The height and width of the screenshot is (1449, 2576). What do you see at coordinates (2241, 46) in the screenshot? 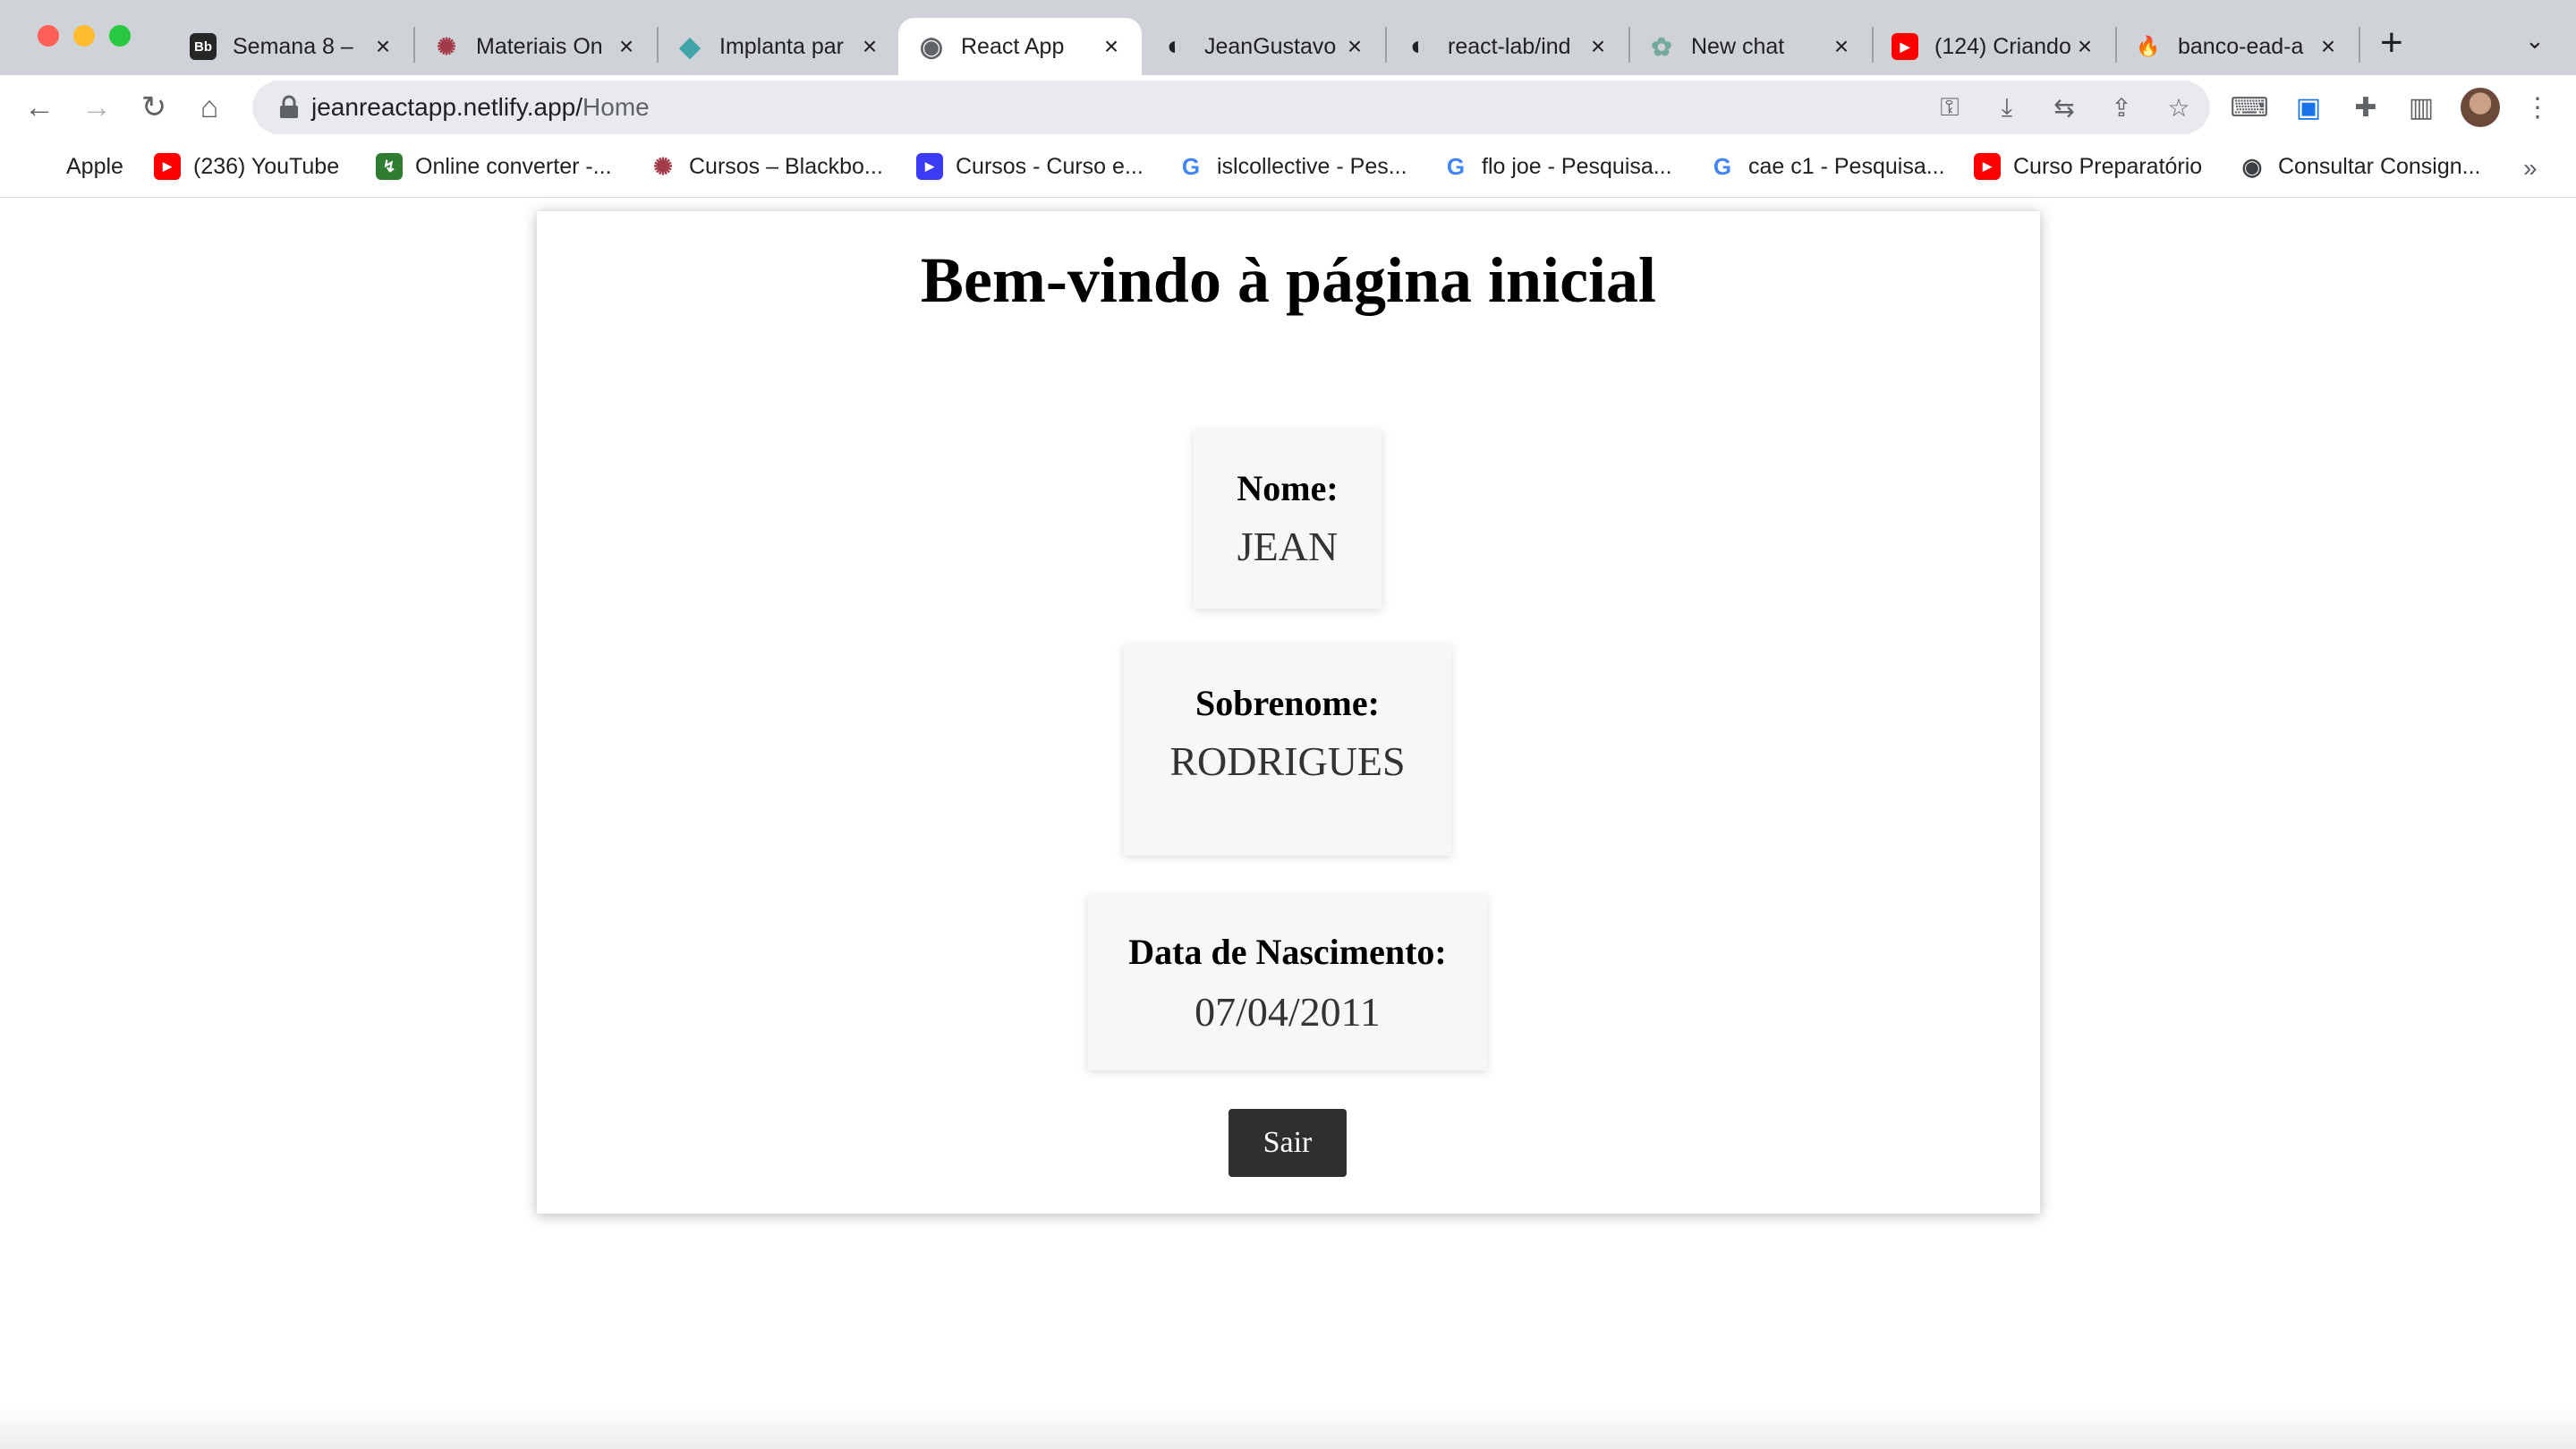
I see `tab-title: banco-ead-a` at bounding box center [2241, 46].